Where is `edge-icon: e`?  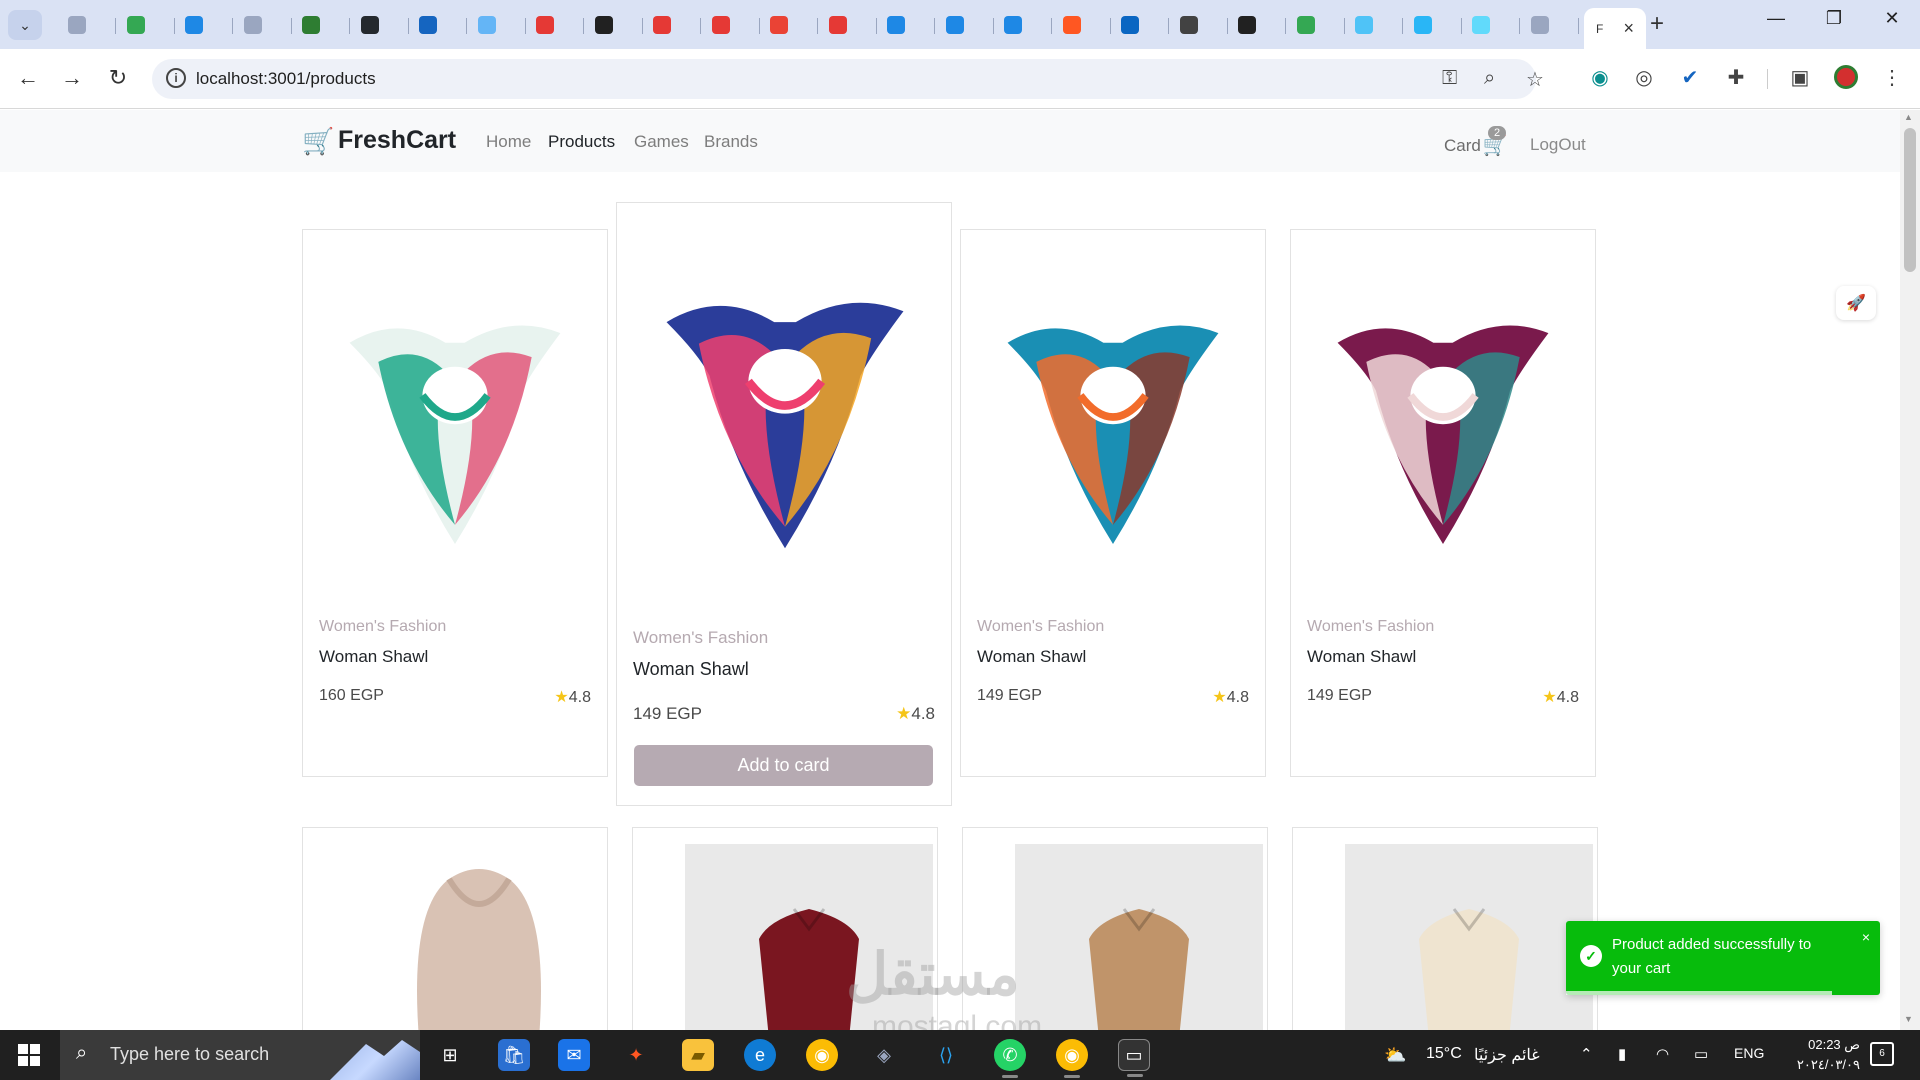
edge-icon: e is located at coordinates (760, 1055).